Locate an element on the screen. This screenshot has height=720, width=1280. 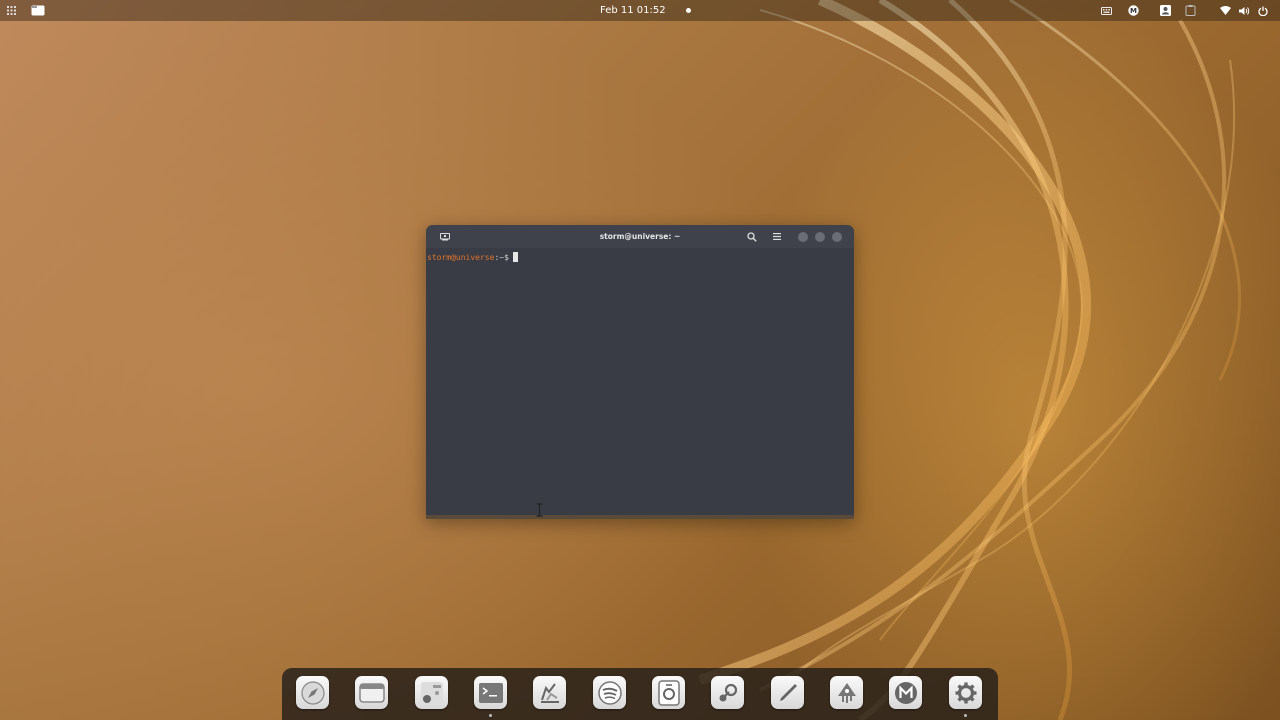
minimize-button is located at coordinates (803, 237).